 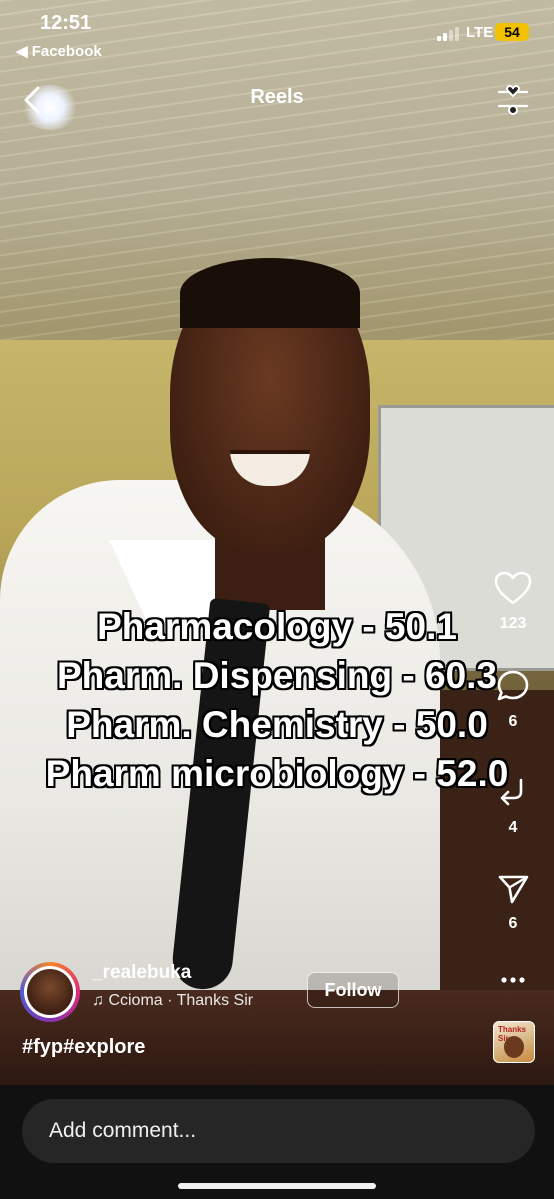 I want to click on back-to-app-link: ◀ Facebook, so click(x=59, y=51).